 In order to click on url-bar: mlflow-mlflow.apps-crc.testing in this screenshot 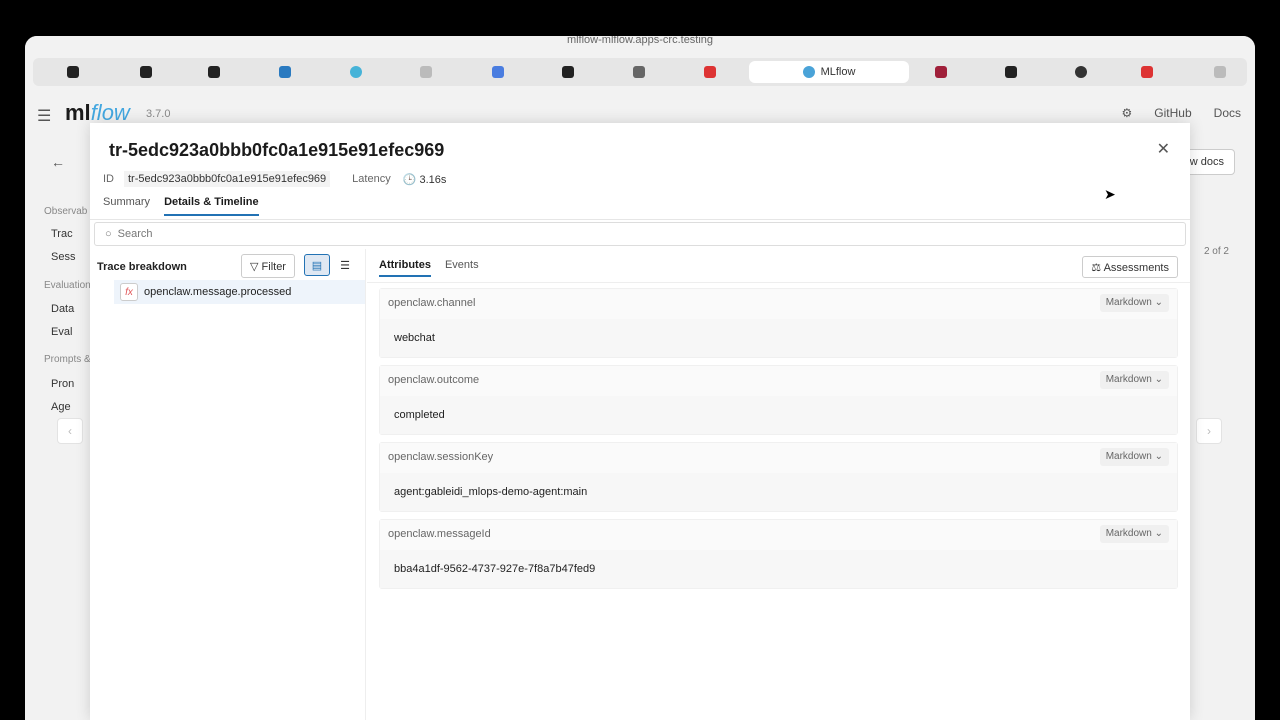, I will do `click(640, 41)`.